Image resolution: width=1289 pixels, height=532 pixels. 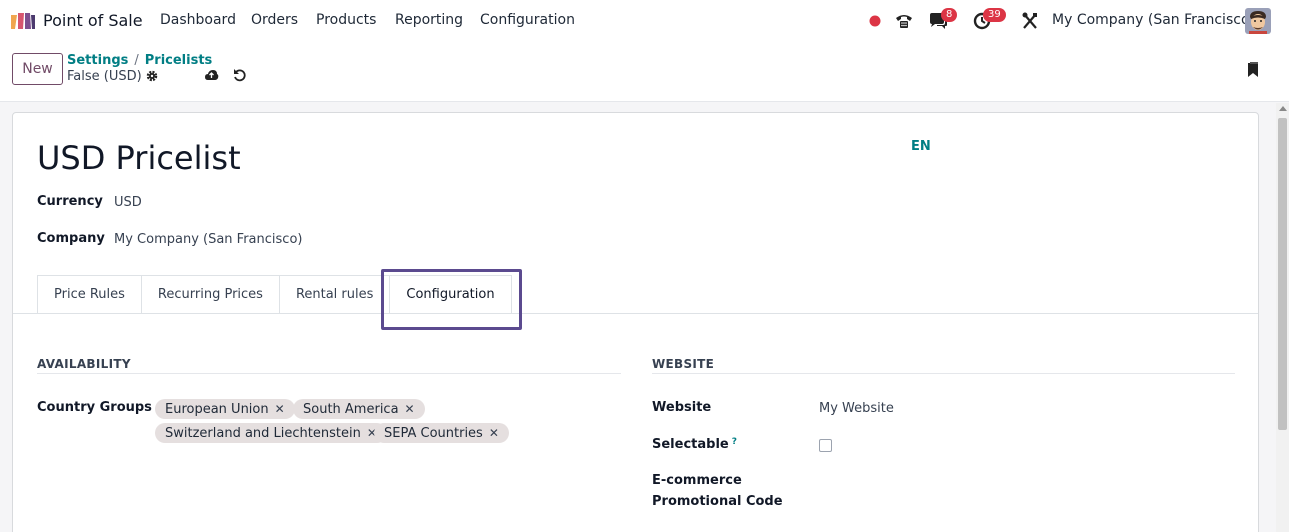 I want to click on status-dot-icon, so click(x=875, y=21).